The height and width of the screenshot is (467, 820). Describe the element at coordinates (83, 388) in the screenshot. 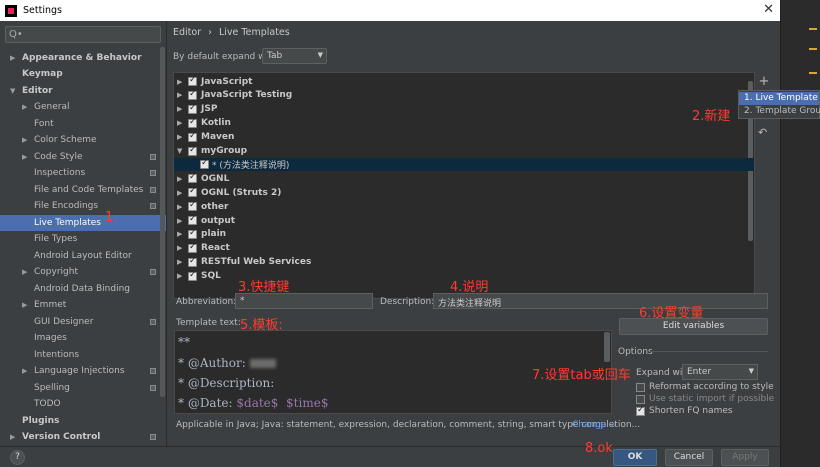

I see `sidebar-item: Spelling` at that location.